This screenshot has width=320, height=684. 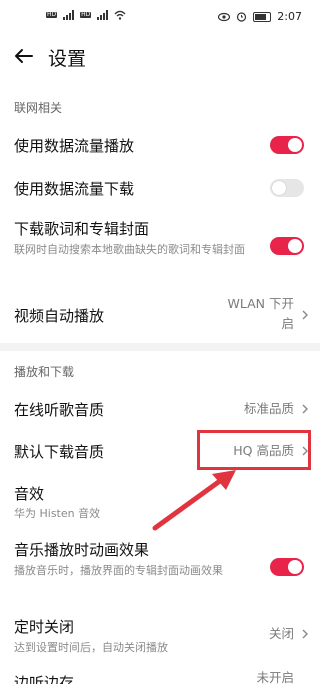 I want to click on section-network-title: 联网相关, so click(x=38, y=108).